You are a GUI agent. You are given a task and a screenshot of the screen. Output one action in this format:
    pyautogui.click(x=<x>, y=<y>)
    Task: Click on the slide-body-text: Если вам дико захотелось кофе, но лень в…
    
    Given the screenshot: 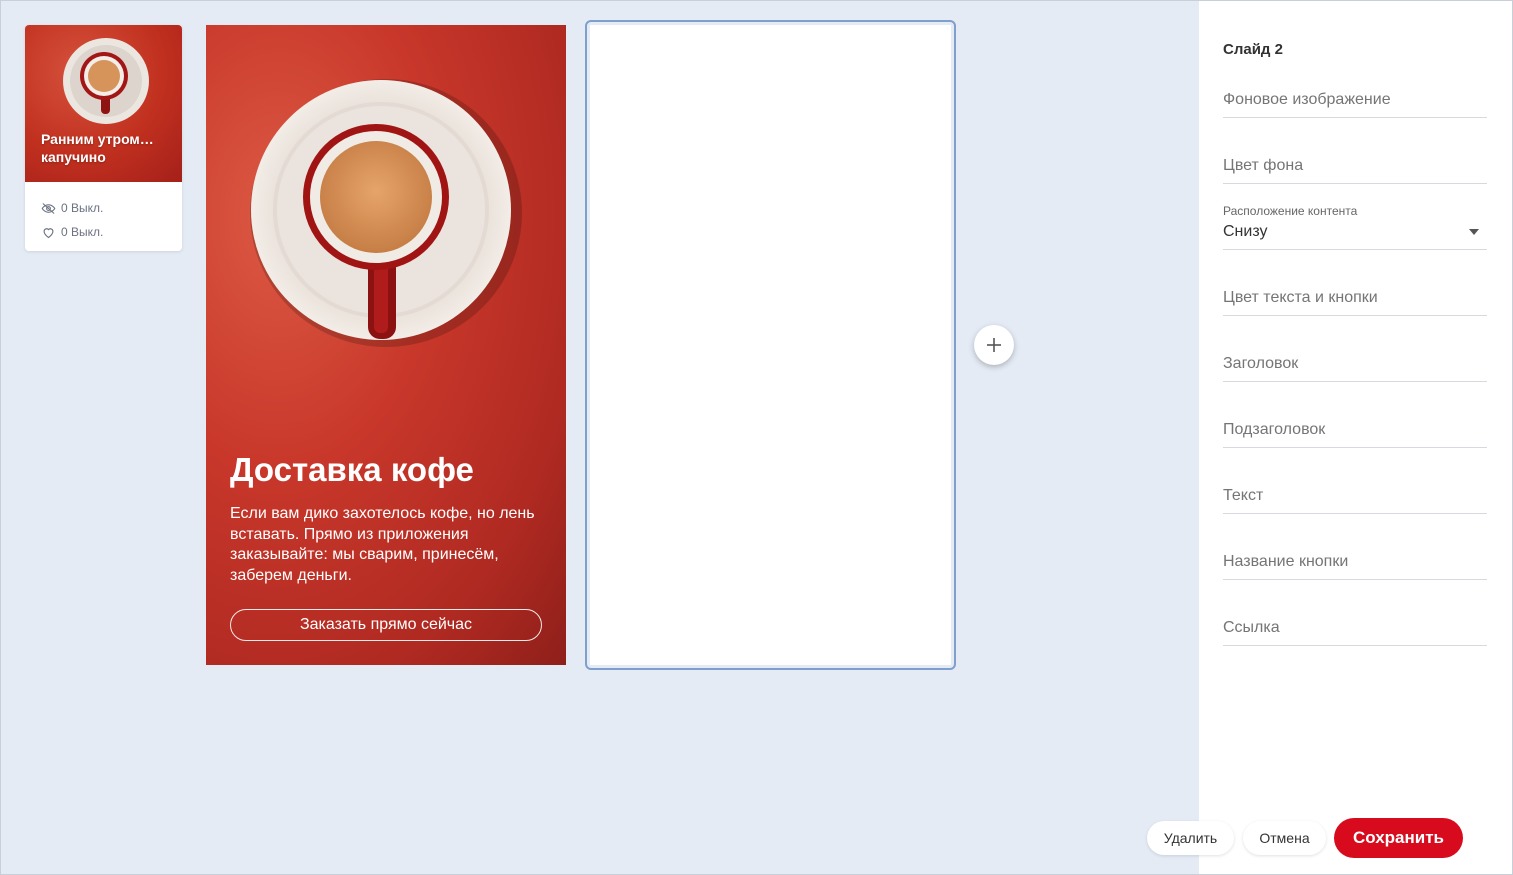 What is the action you would take?
    pyautogui.click(x=382, y=544)
    